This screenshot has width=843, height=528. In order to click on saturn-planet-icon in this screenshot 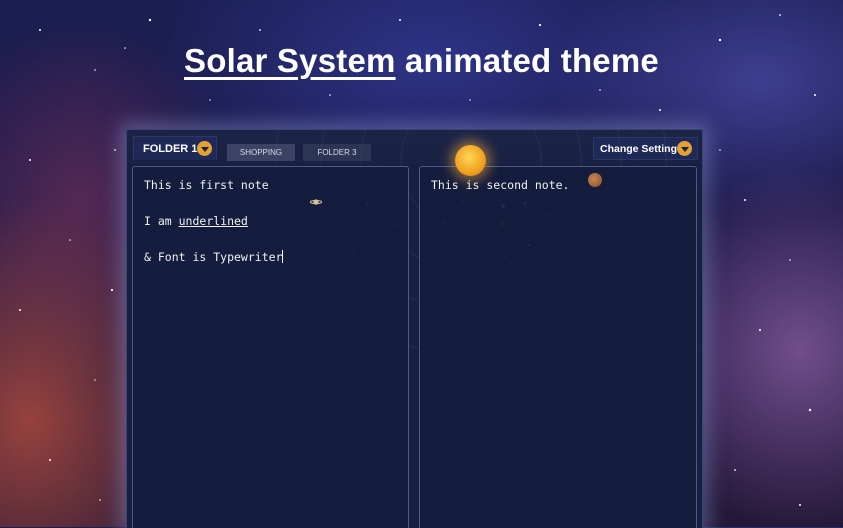, I will do `click(316, 202)`.